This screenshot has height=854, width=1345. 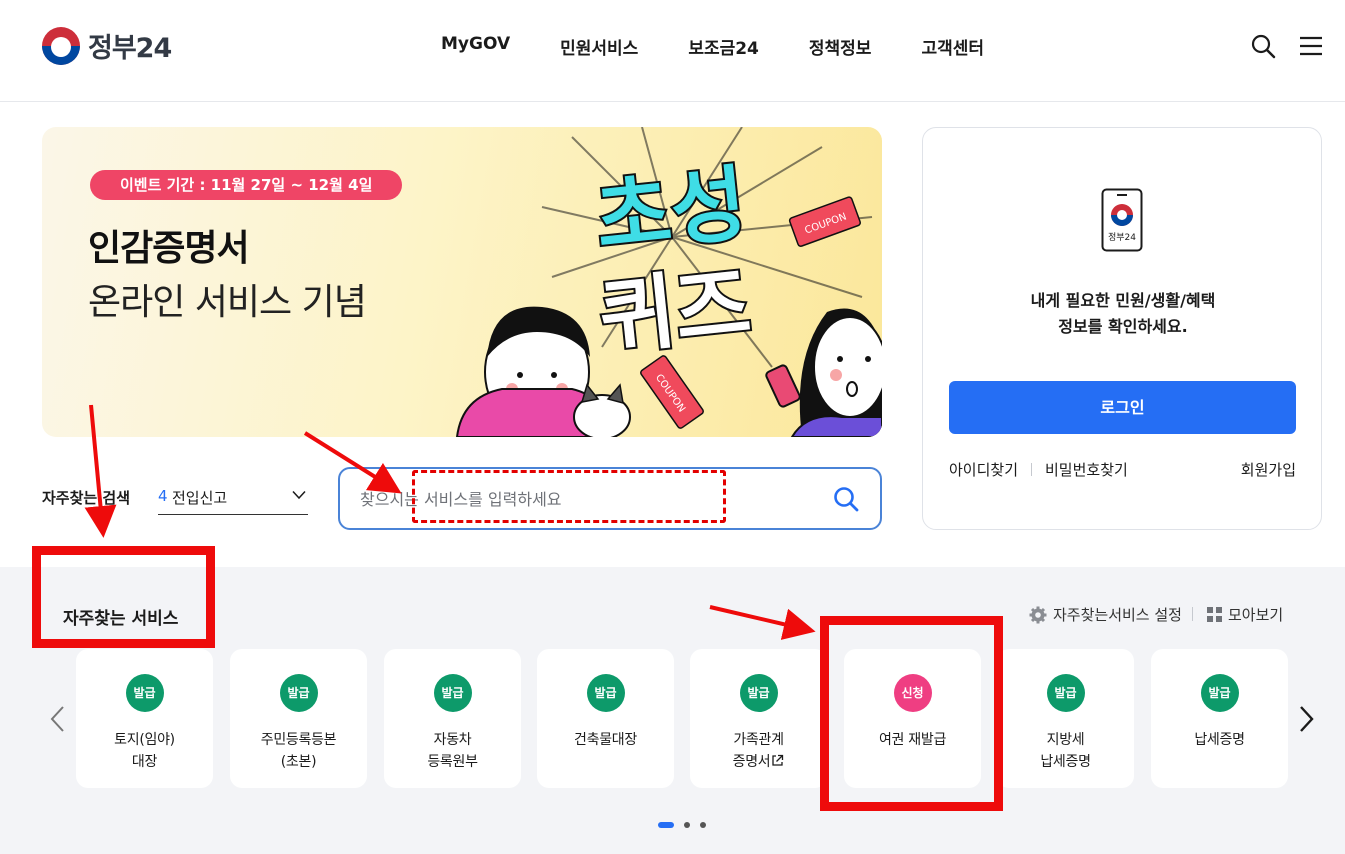 What do you see at coordinates (1122, 220) in the screenshot?
I see `mobile-app-icon: 정부24` at bounding box center [1122, 220].